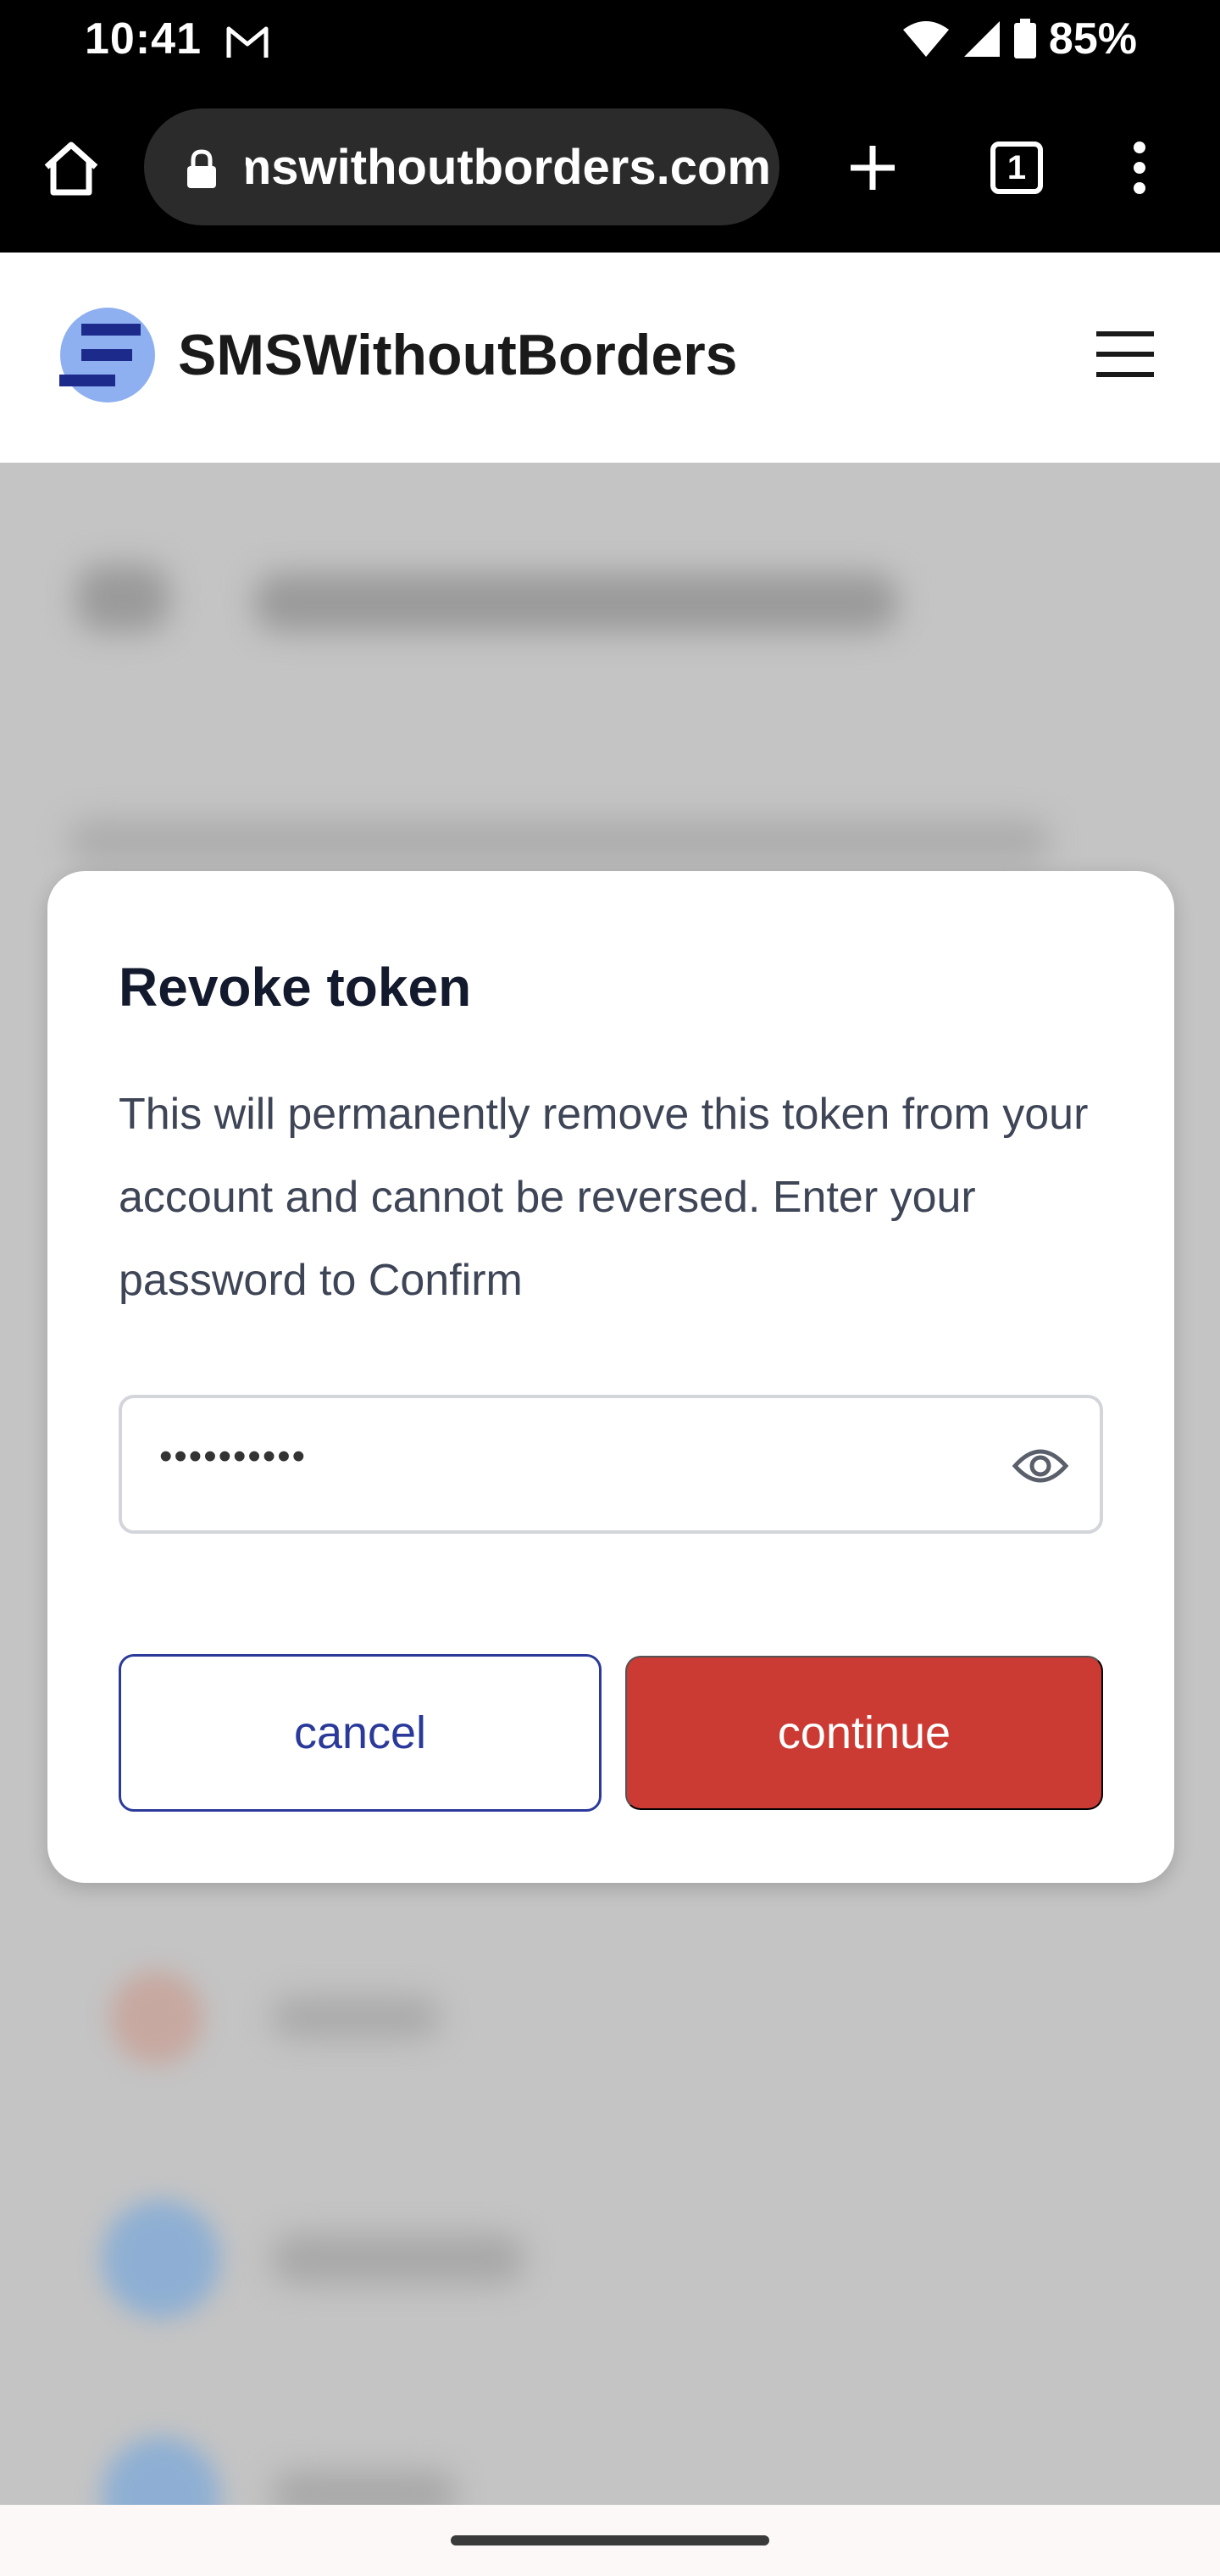 The image size is (1220, 2576). What do you see at coordinates (156, 2017) in the screenshot?
I see `blurred-avatar-google` at bounding box center [156, 2017].